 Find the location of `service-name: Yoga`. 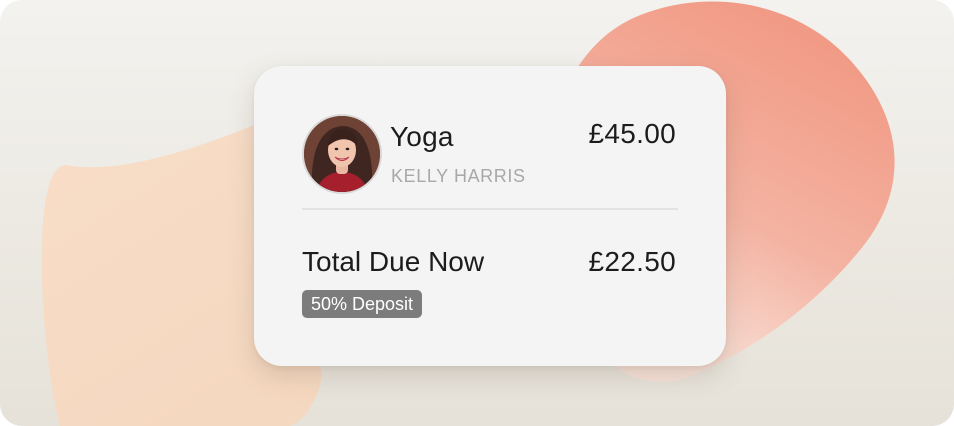

service-name: Yoga is located at coordinates (422, 136).